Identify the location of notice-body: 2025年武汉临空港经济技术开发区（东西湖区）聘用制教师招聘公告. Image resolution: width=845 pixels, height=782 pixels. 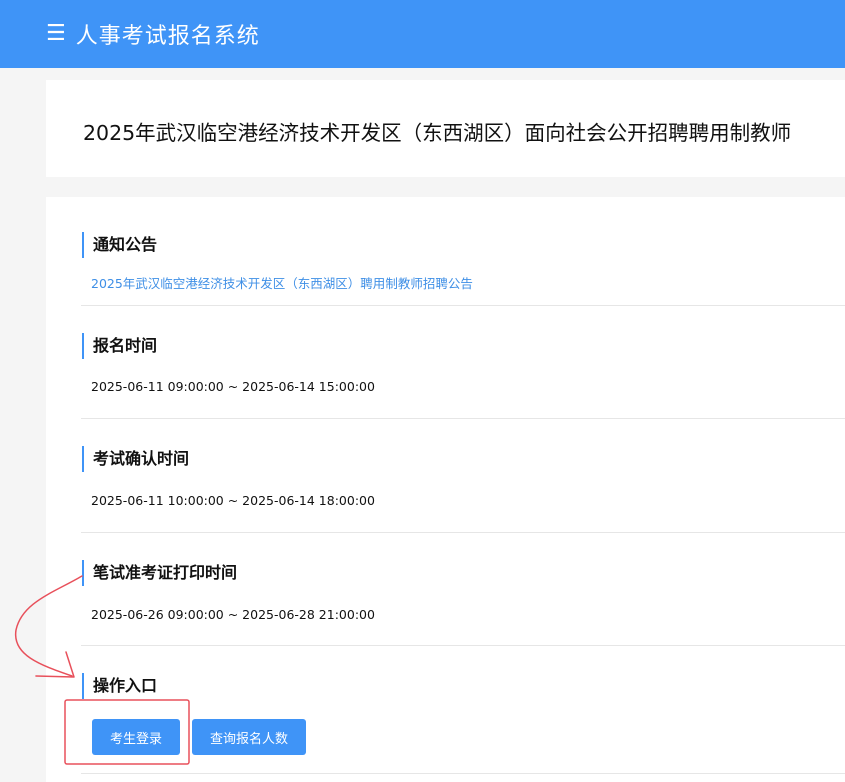
(282, 282).